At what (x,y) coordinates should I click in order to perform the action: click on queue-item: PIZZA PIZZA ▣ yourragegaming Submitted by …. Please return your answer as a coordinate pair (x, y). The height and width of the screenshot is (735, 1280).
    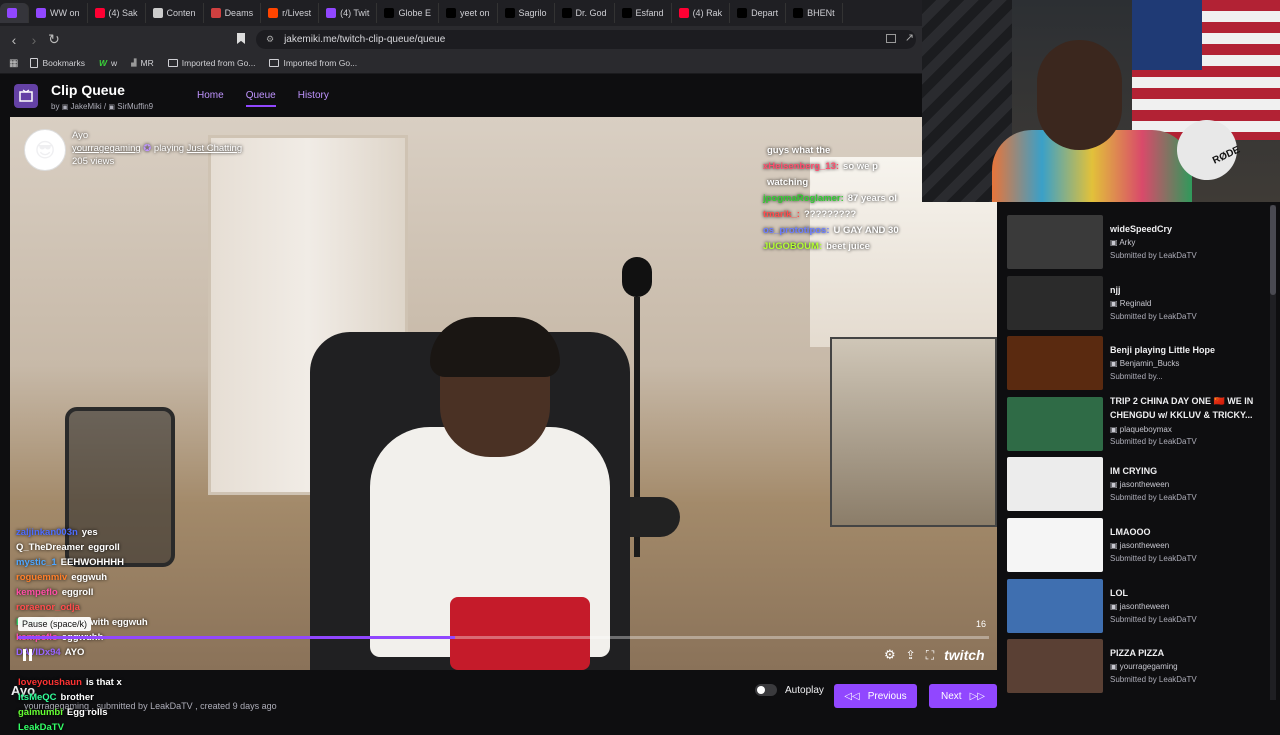
    Looking at the image, I should click on (1137, 665).